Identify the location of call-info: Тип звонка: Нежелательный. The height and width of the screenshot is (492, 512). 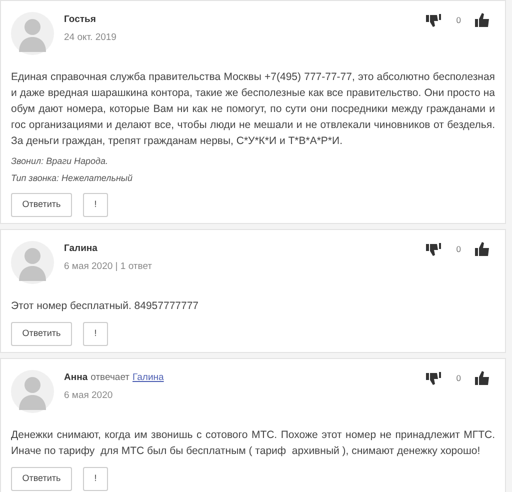
(72, 178).